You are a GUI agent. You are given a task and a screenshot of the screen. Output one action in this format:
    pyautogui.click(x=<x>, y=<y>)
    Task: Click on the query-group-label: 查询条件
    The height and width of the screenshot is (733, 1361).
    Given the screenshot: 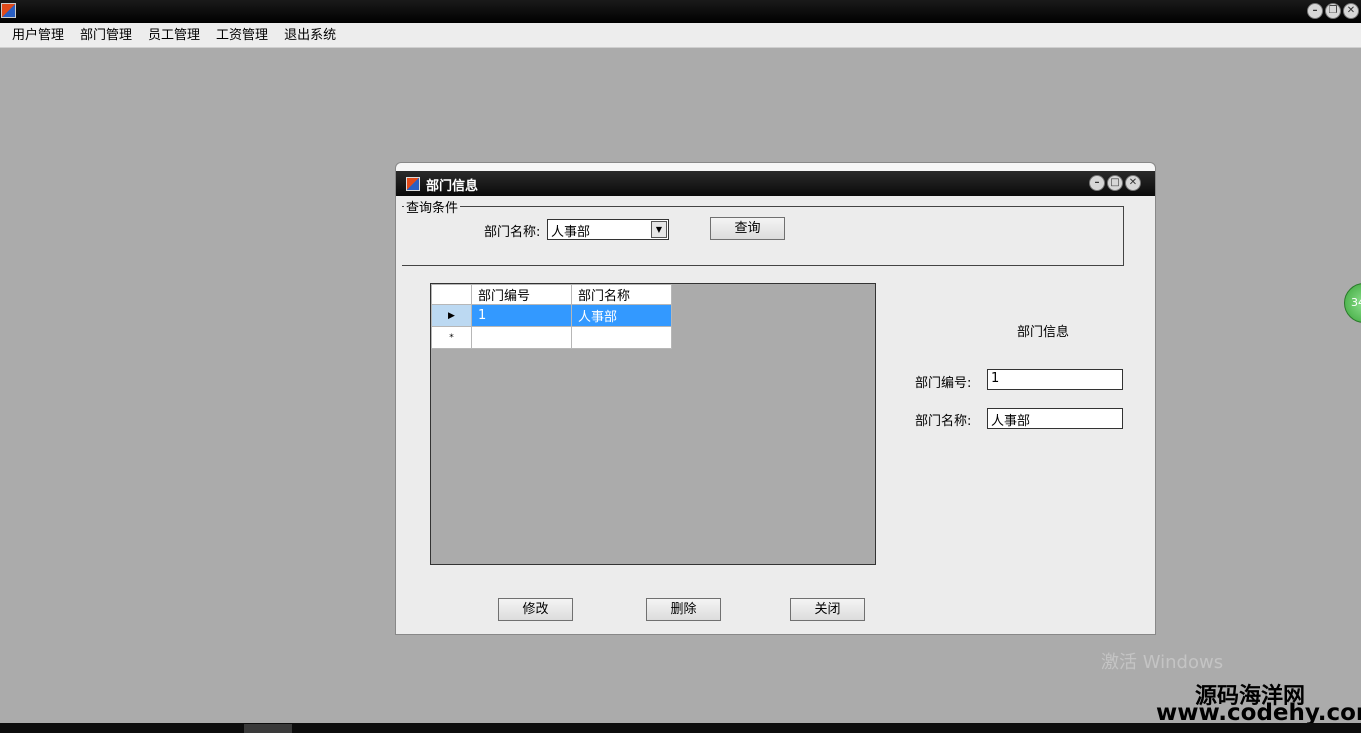 What is the action you would take?
    pyautogui.click(x=432, y=206)
    